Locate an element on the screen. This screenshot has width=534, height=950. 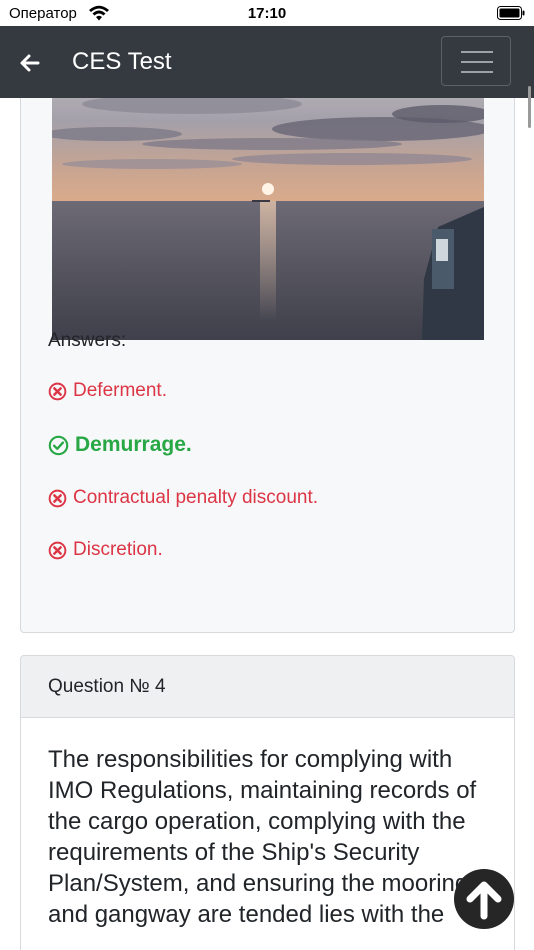
answer-option: Discretion. is located at coordinates (105, 550).